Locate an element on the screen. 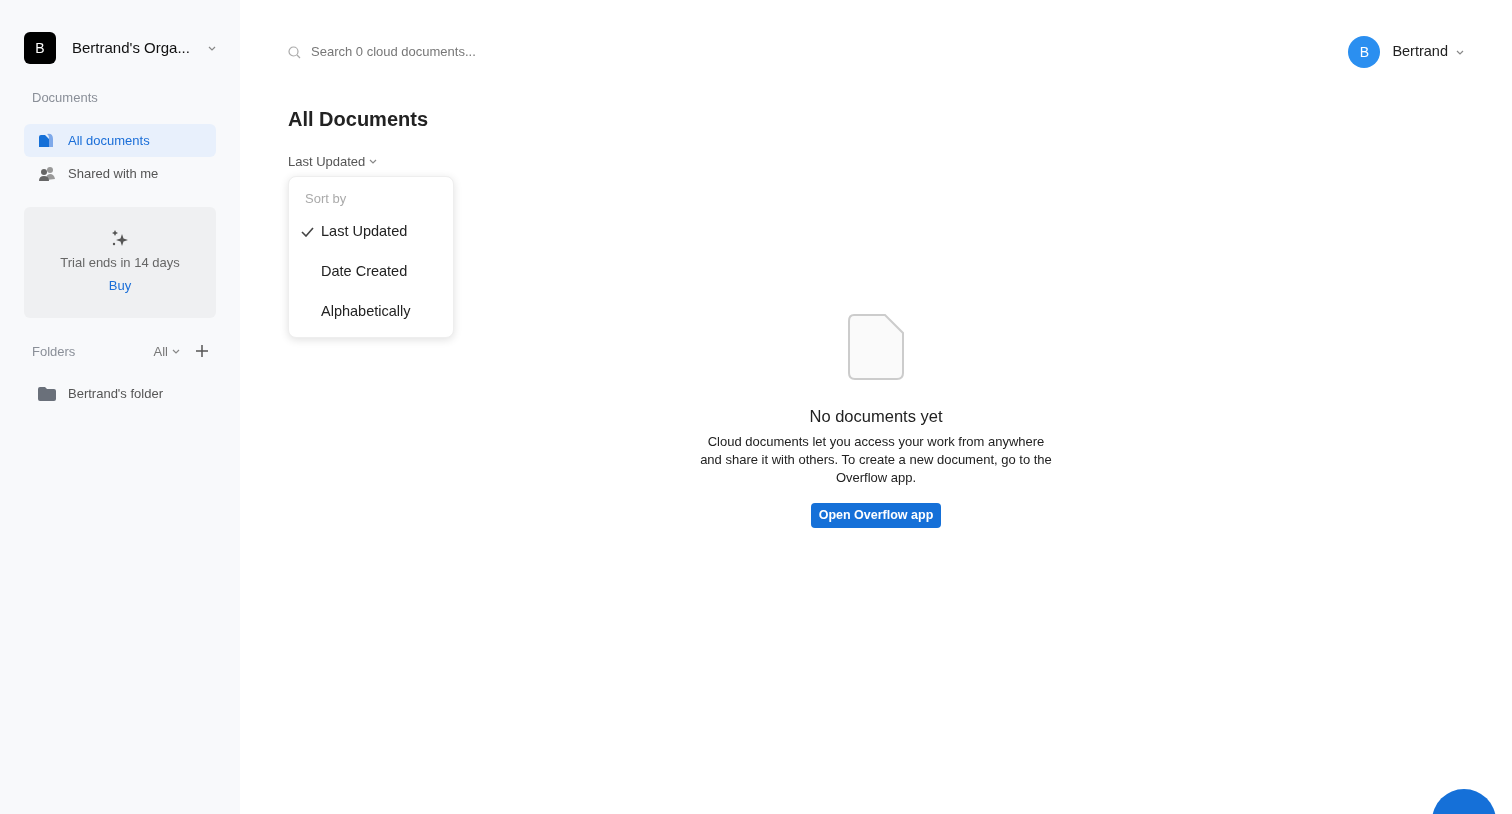 The width and height of the screenshot is (1512, 814). nav-item: Shared with me is located at coordinates (120, 174).